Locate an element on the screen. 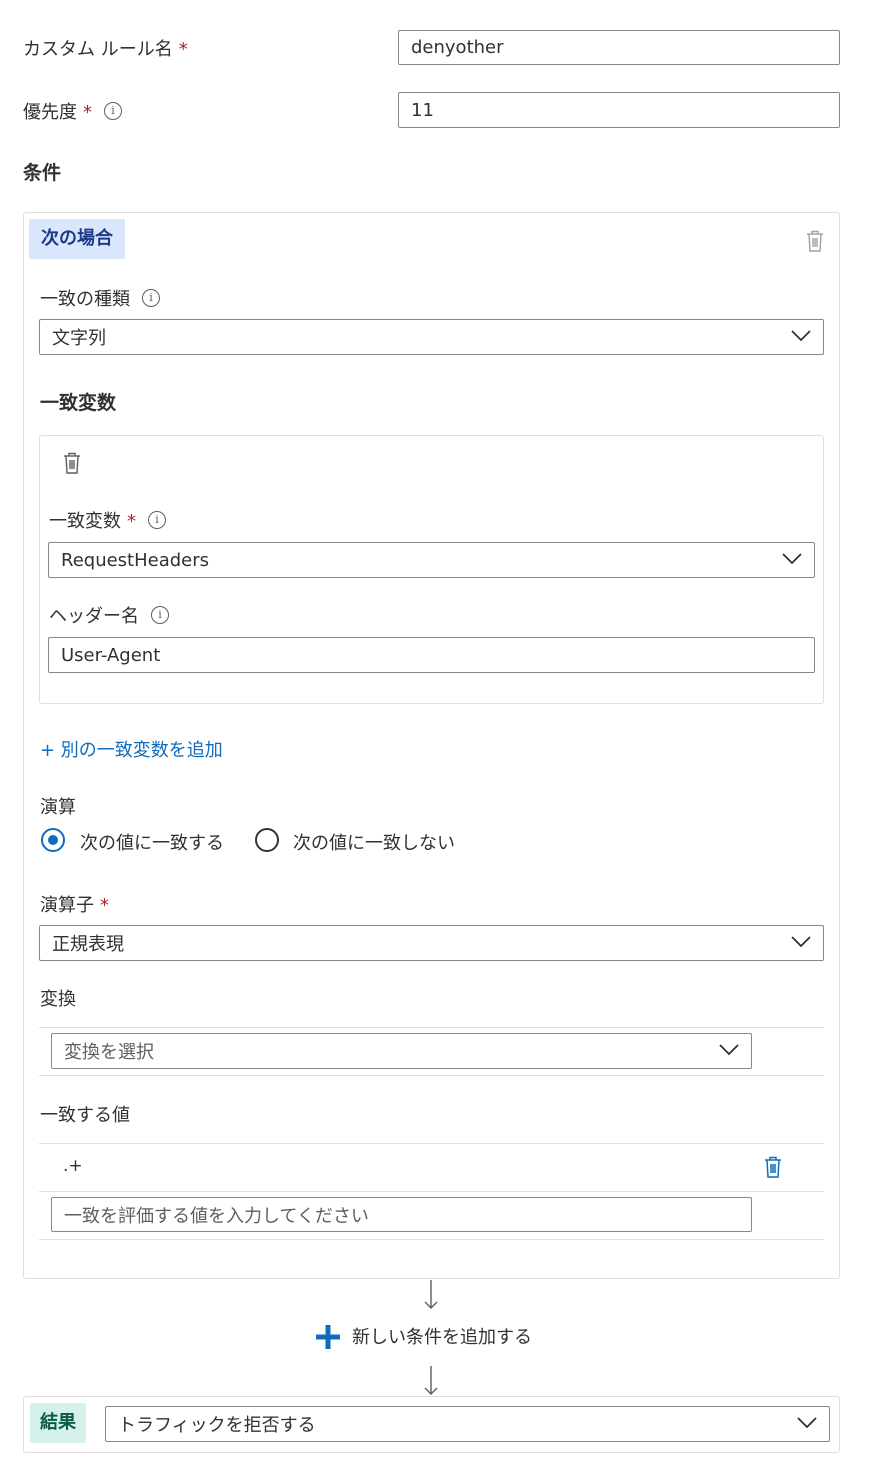 This screenshot has height=1469, width=870. header-name-label-text: ヘッダー名 is located at coordinates (94, 616).